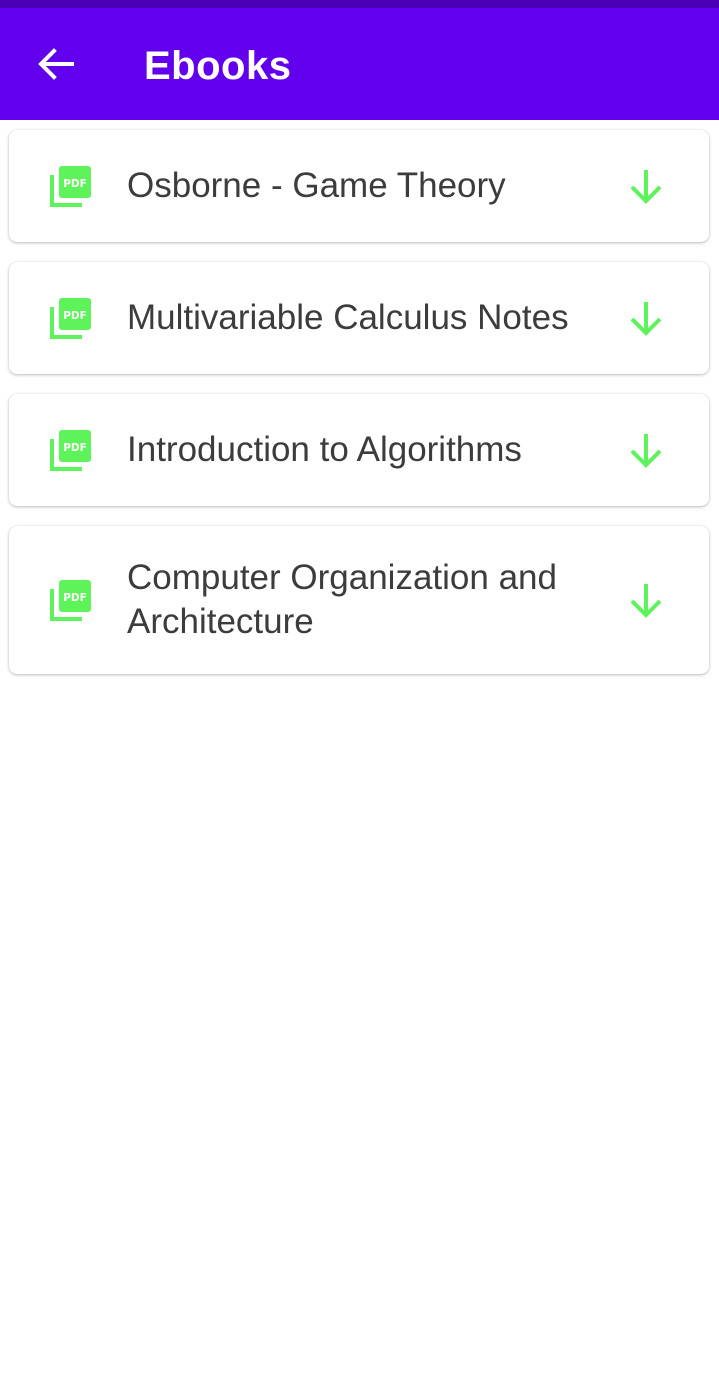 Image resolution: width=719 pixels, height=1381 pixels. Describe the element at coordinates (324, 449) in the screenshot. I see `ebook-title: Introduction to Algorithms` at that location.